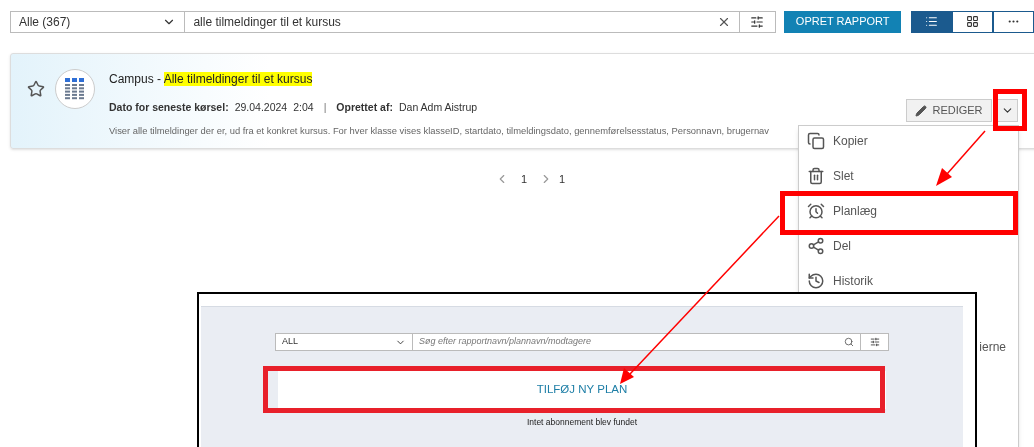 This screenshot has height=447, width=1034. I want to click on plan-search-field: Søg efter rapportnavn/plannavn/modtagere, so click(637, 342).